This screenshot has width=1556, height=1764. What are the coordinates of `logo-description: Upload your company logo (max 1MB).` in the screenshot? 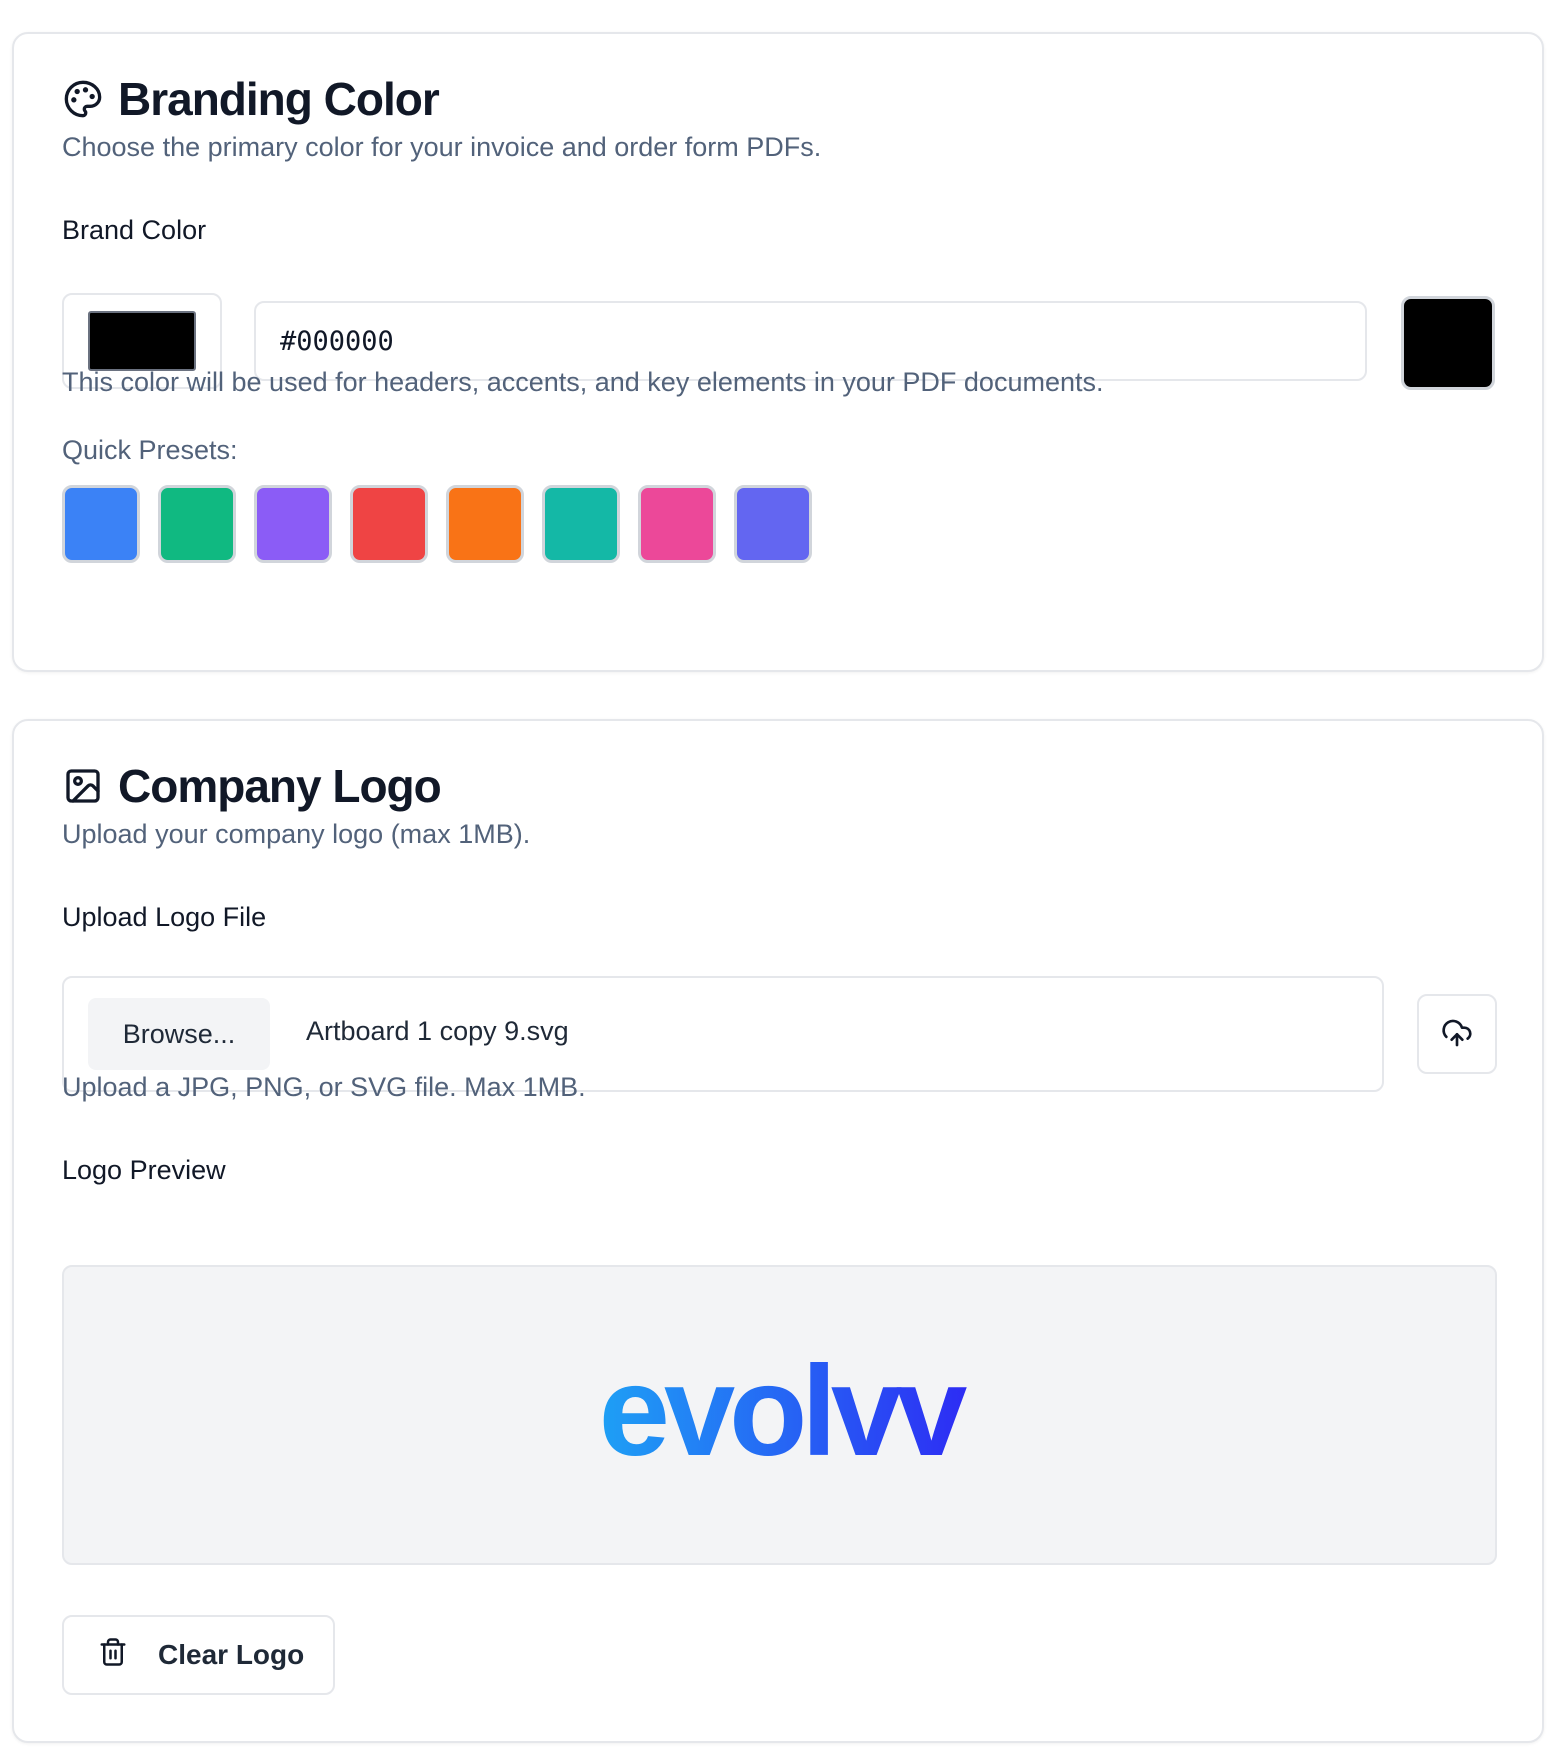 It's located at (296, 834).